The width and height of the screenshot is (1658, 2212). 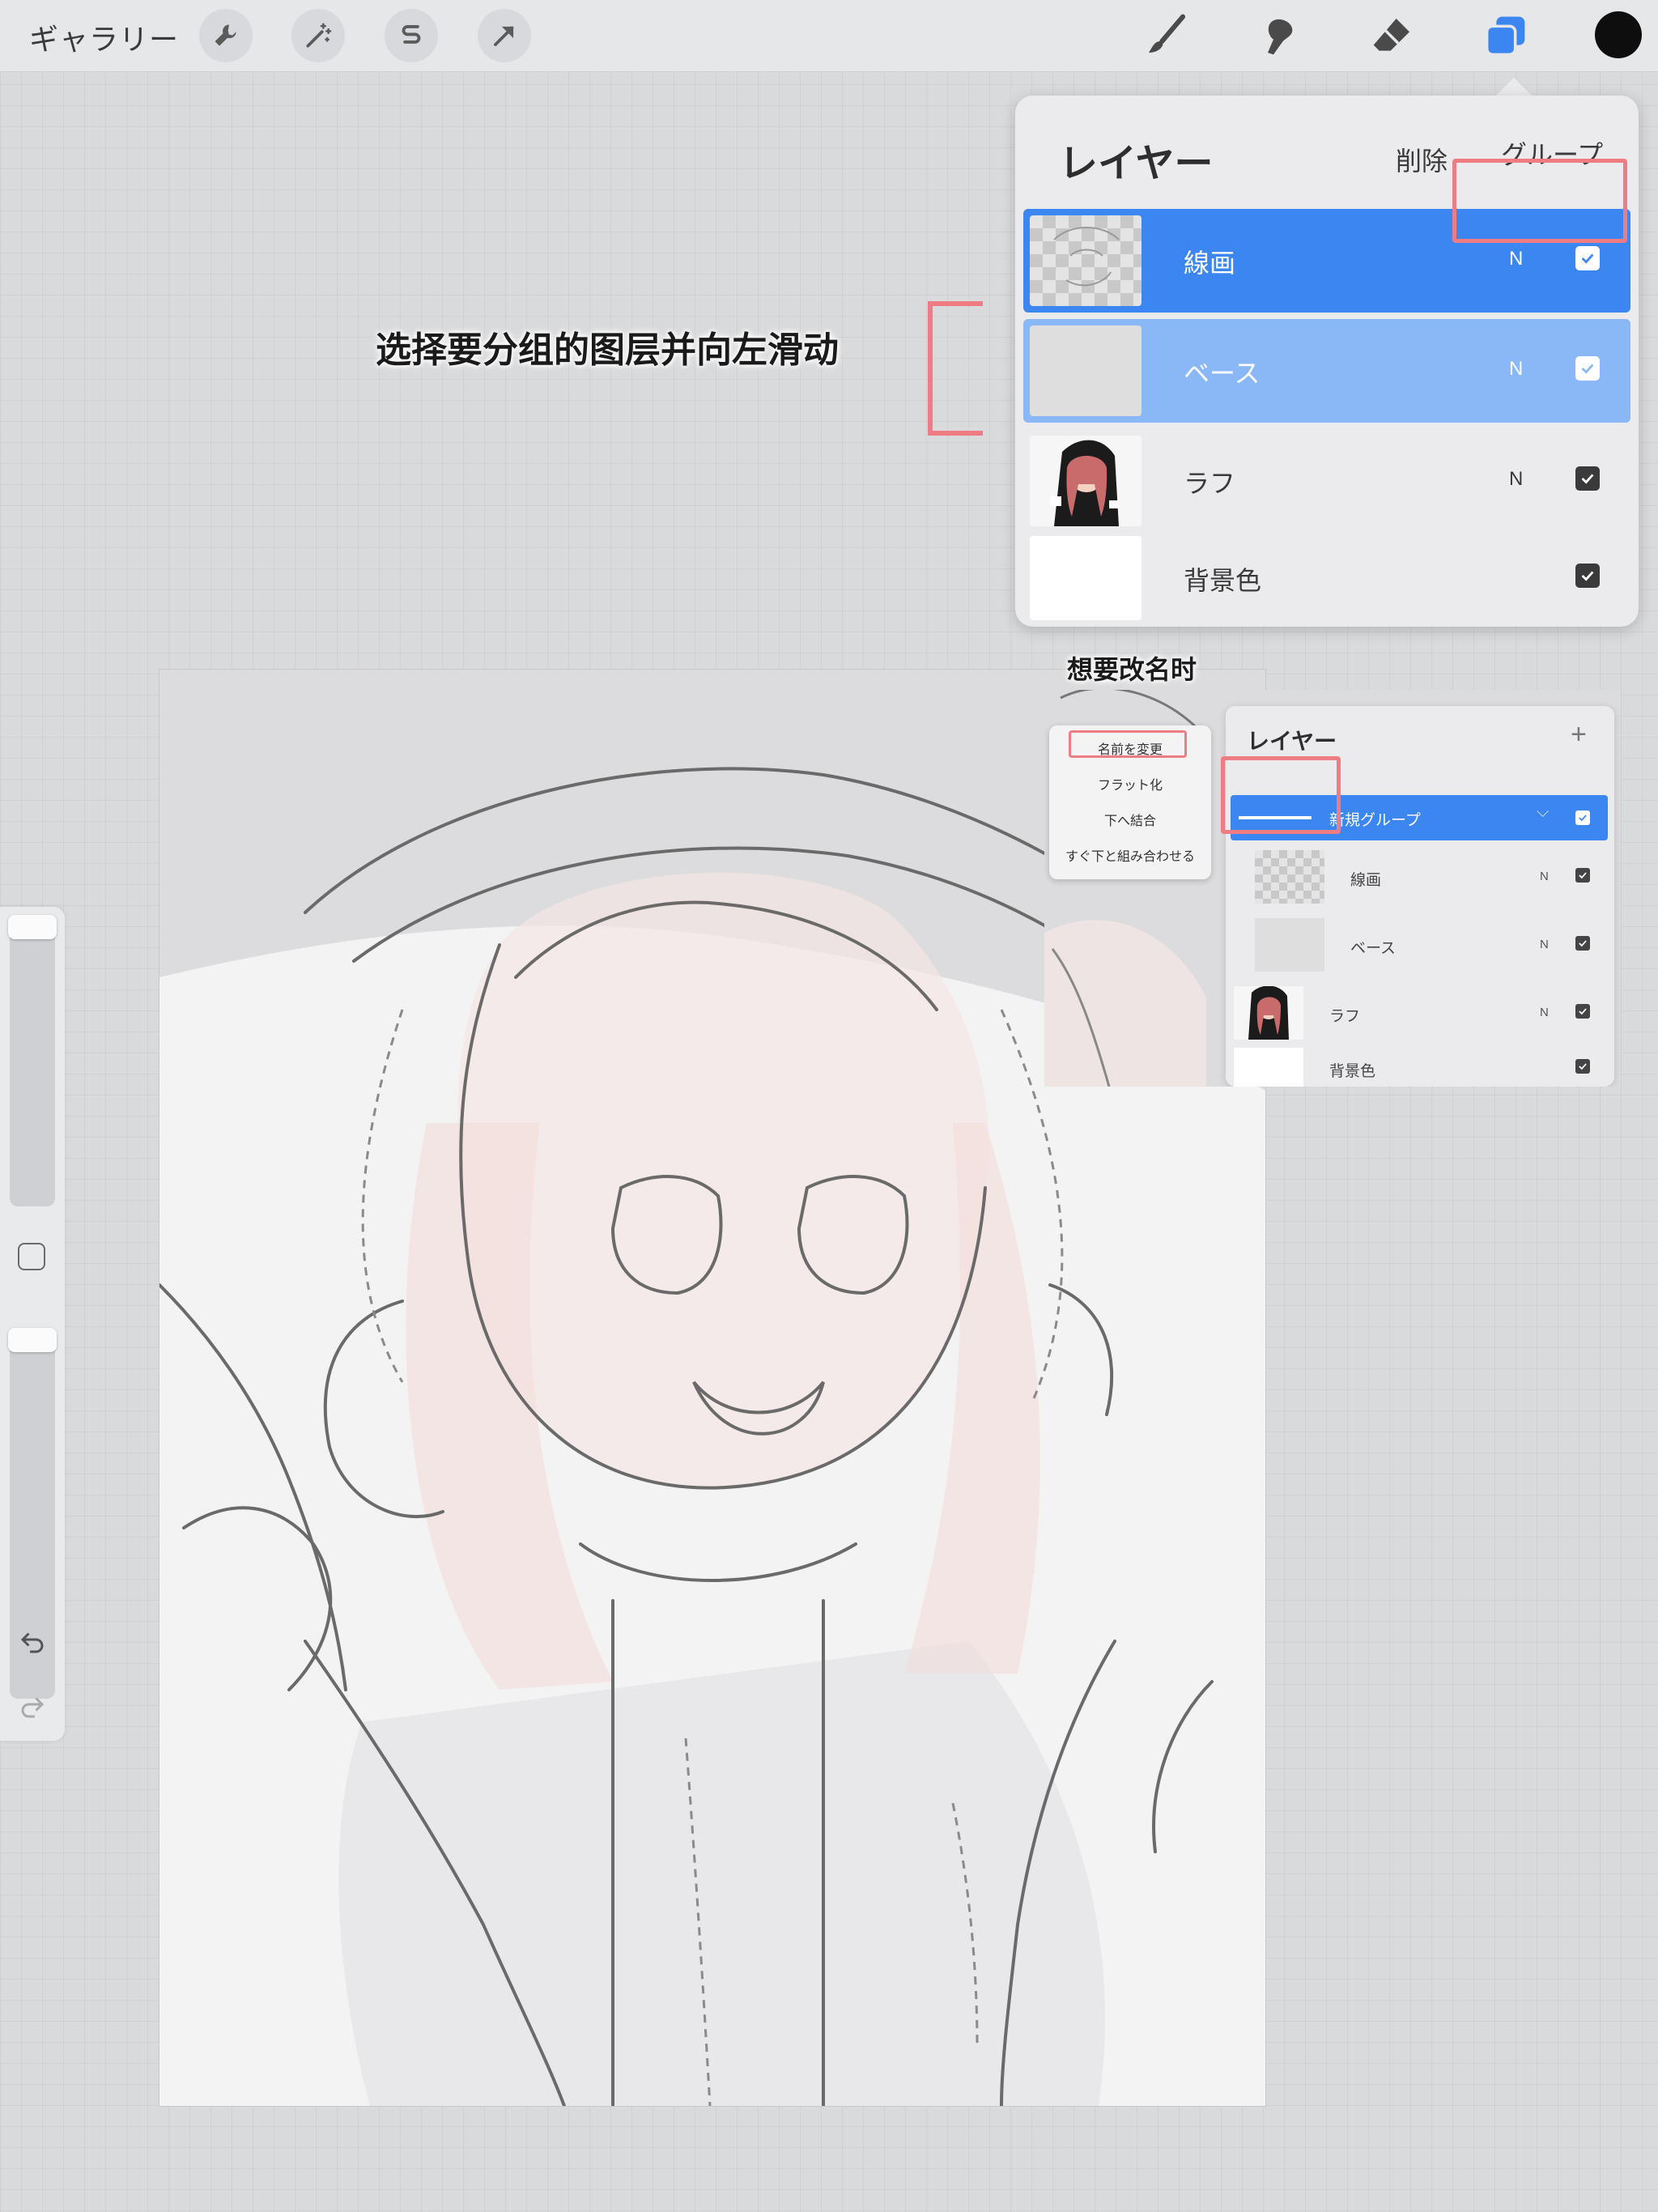 What do you see at coordinates (104, 37) in the screenshot?
I see `gallery-button: ギャラリー` at bounding box center [104, 37].